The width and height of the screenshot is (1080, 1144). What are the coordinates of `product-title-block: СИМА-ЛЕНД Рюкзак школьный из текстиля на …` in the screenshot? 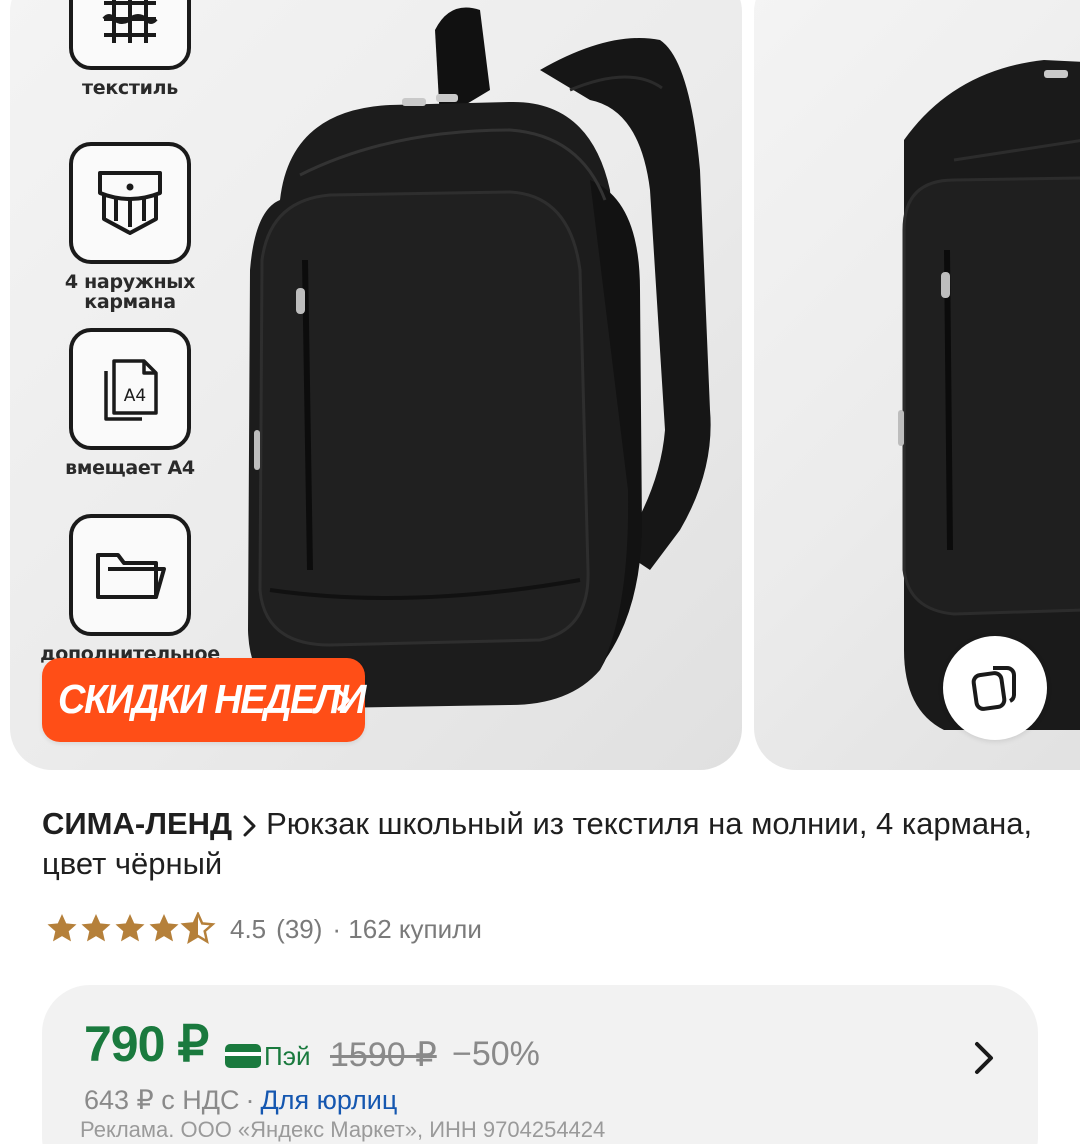 It's located at (542, 844).